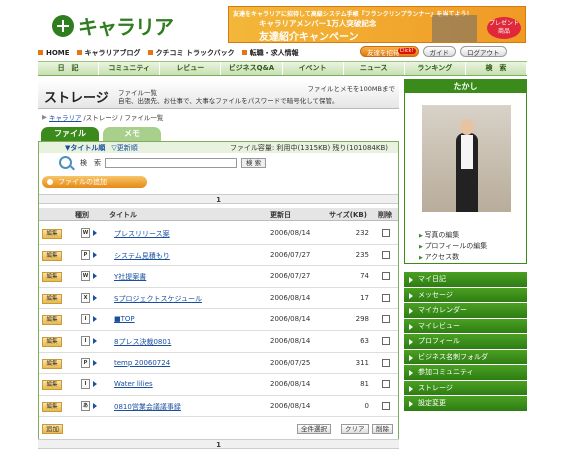  I want to click on subnav-blog: キャラリアブログ, so click(108, 52).